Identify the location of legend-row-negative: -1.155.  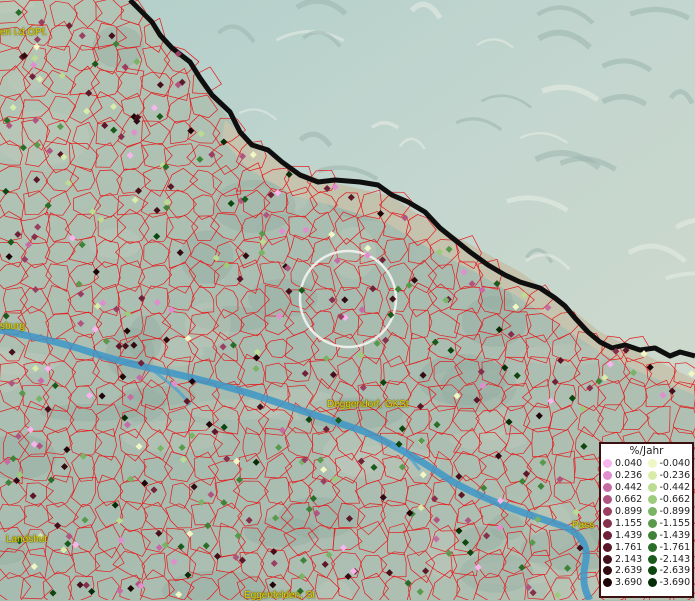
(670, 523).